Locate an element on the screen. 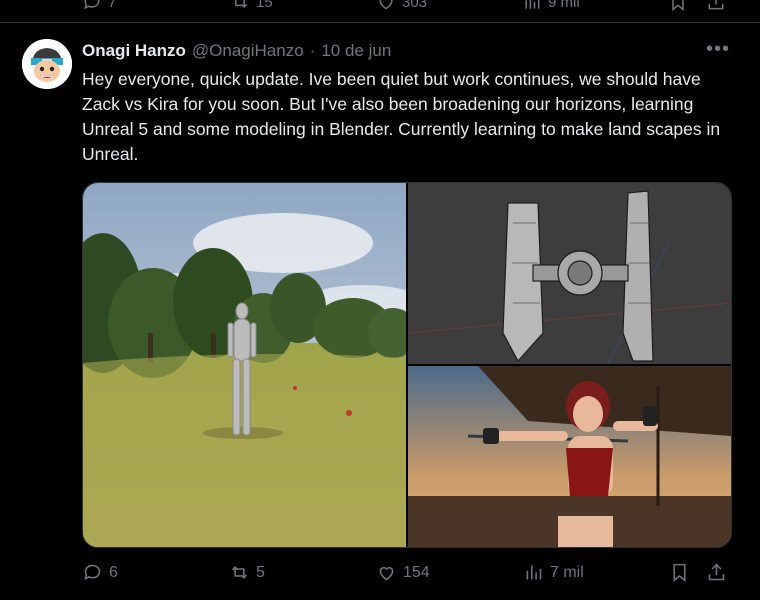  repost-button: 5 is located at coordinates (247, 572).